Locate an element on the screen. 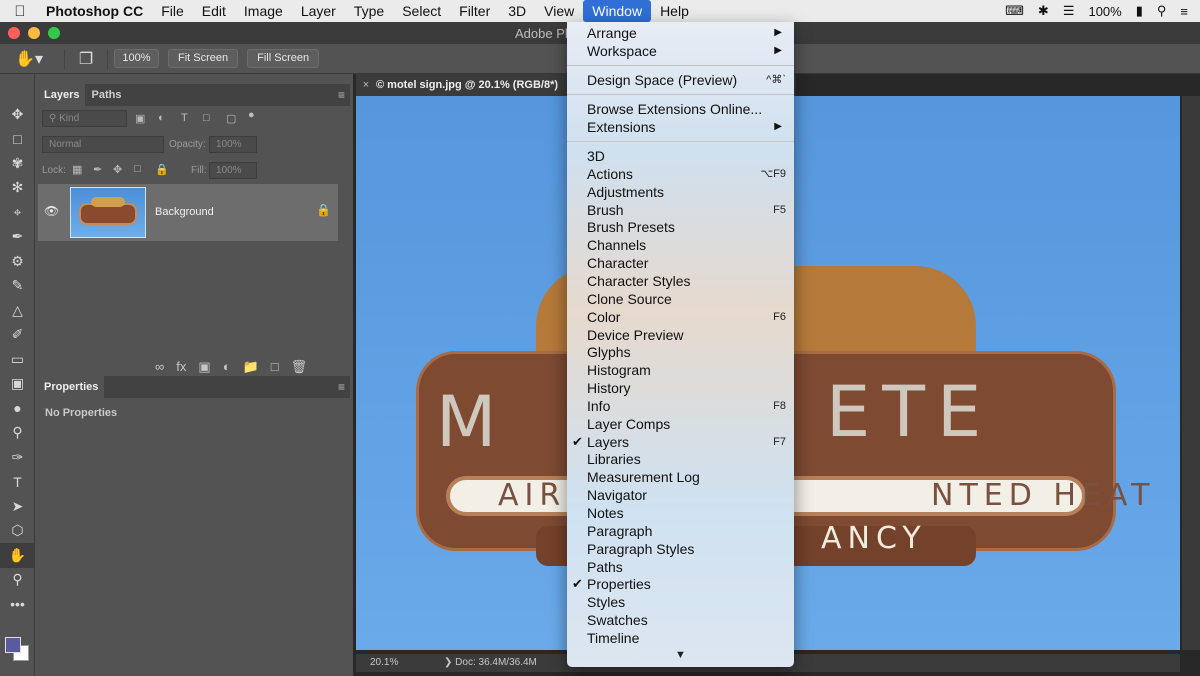  menu-item-layer-comps: Layer Comps is located at coordinates (680, 424).